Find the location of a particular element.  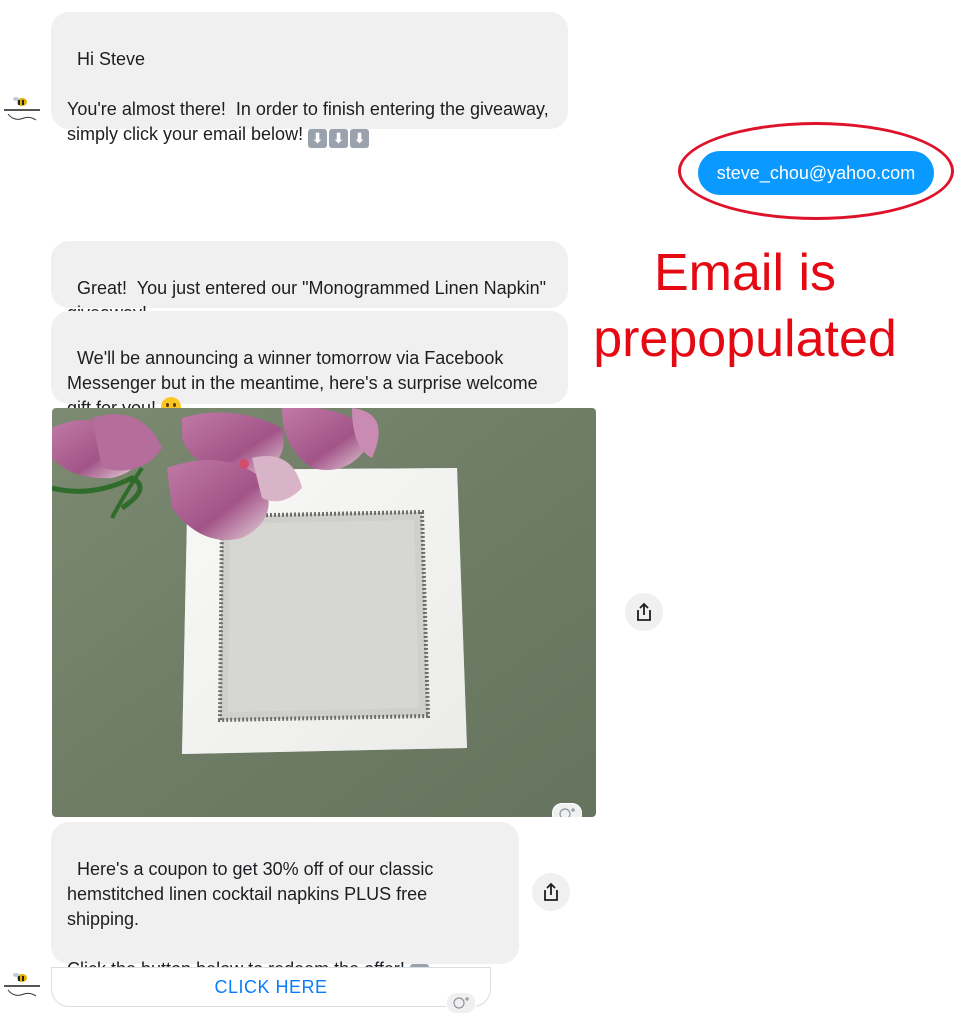

annotation-text: Email is prepopulated is located at coordinates (745, 306).